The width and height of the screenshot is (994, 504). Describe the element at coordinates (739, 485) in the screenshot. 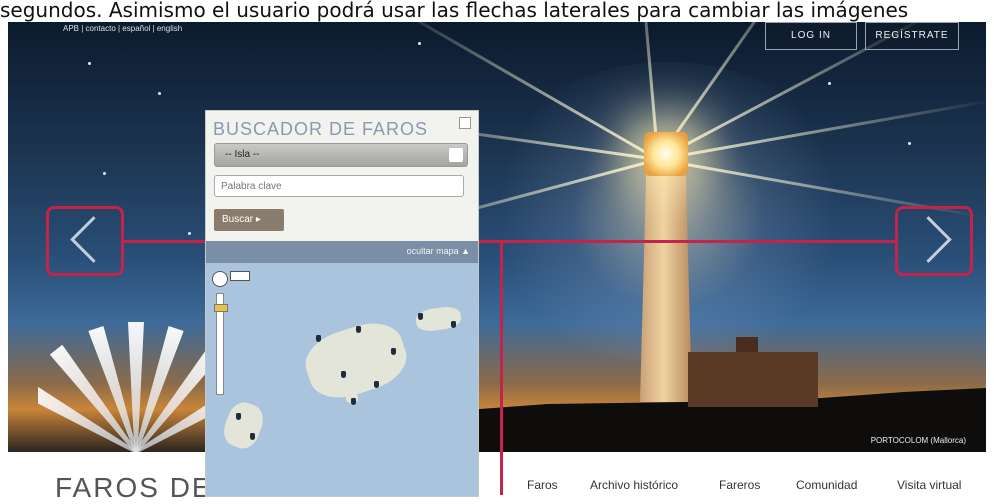

I see `nav-fareros: Fareros` at that location.